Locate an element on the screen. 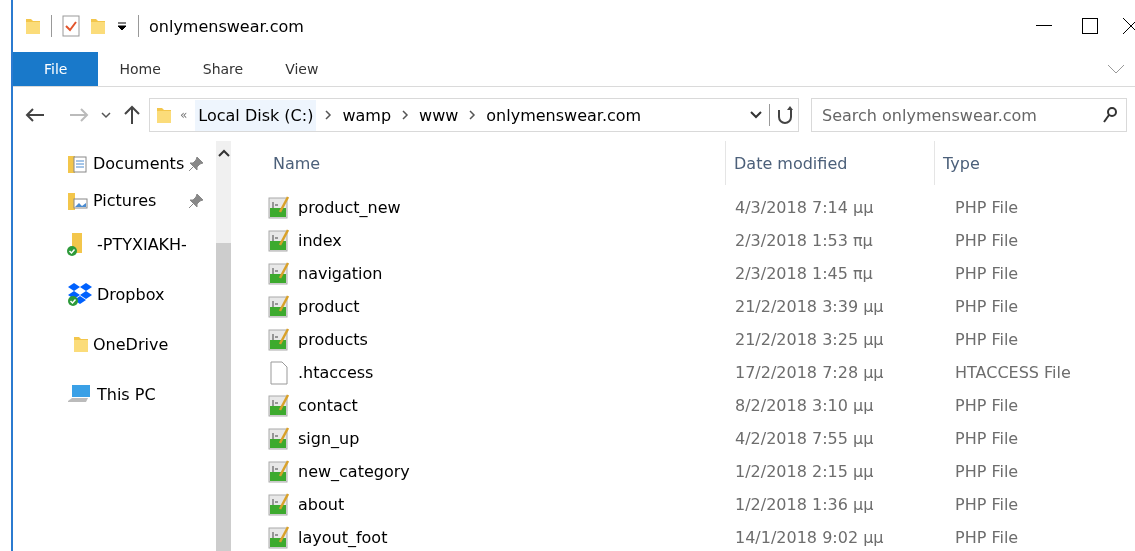 Image resolution: width=1135 pixels, height=551 pixels. file-name: new_category is located at coordinates (354, 471).